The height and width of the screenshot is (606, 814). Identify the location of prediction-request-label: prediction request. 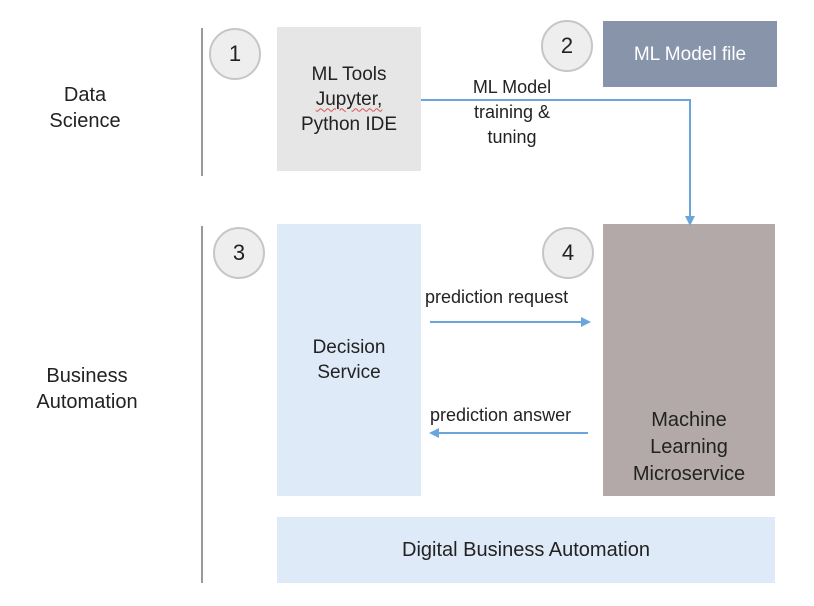
(497, 297).